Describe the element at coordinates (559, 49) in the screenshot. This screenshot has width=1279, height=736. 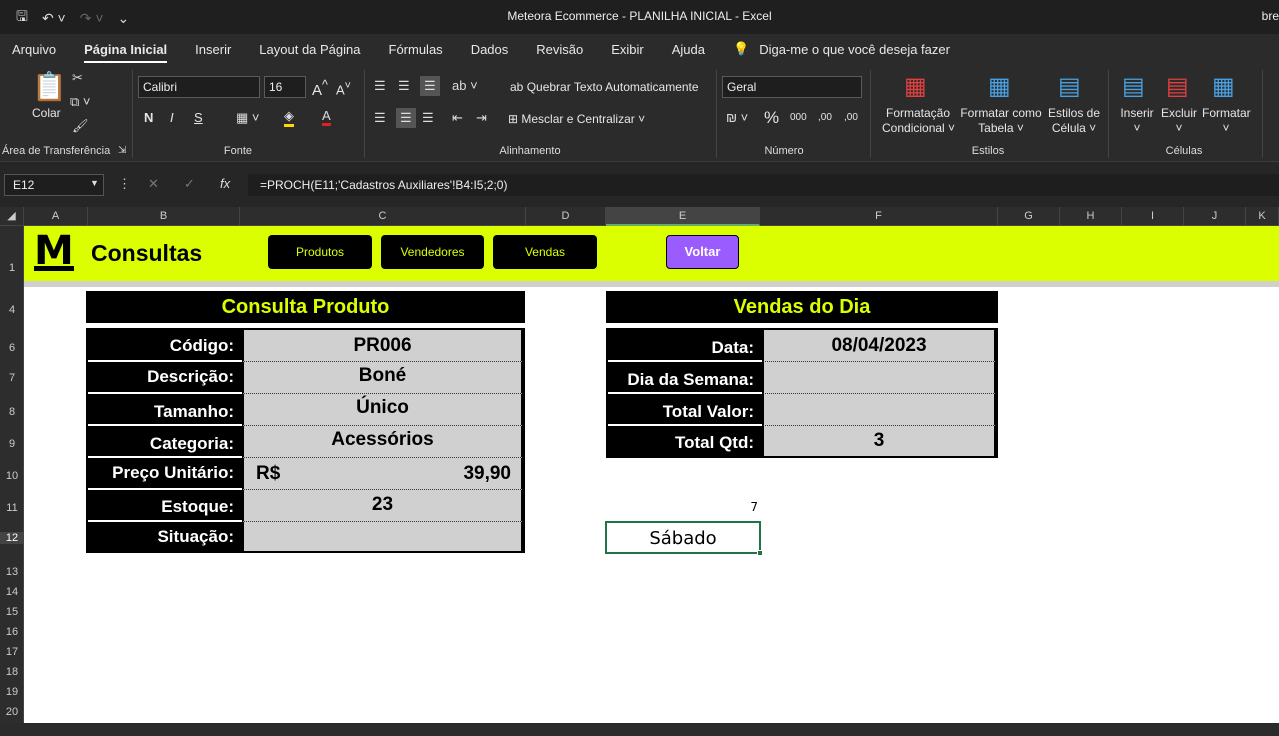
I see `tab-revisao: Revisão` at that location.